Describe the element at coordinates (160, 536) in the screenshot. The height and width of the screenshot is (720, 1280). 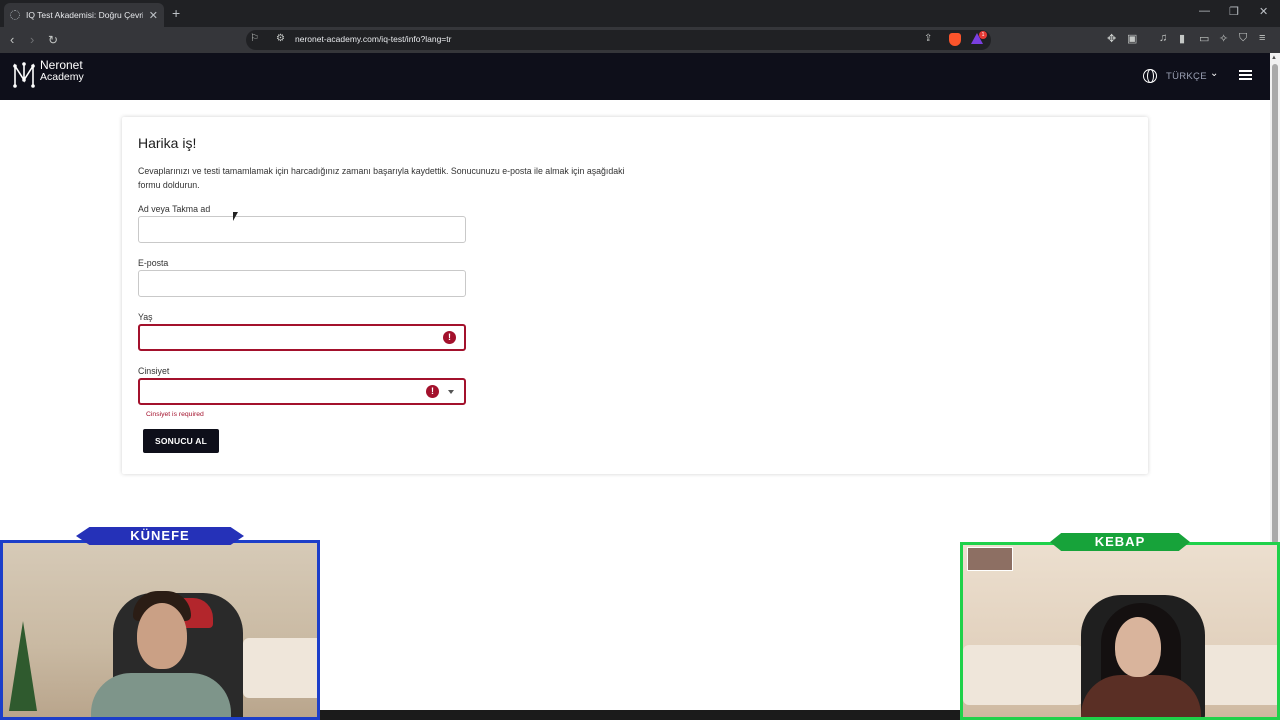
I see `left-cam-tag: KÜNEFE` at that location.